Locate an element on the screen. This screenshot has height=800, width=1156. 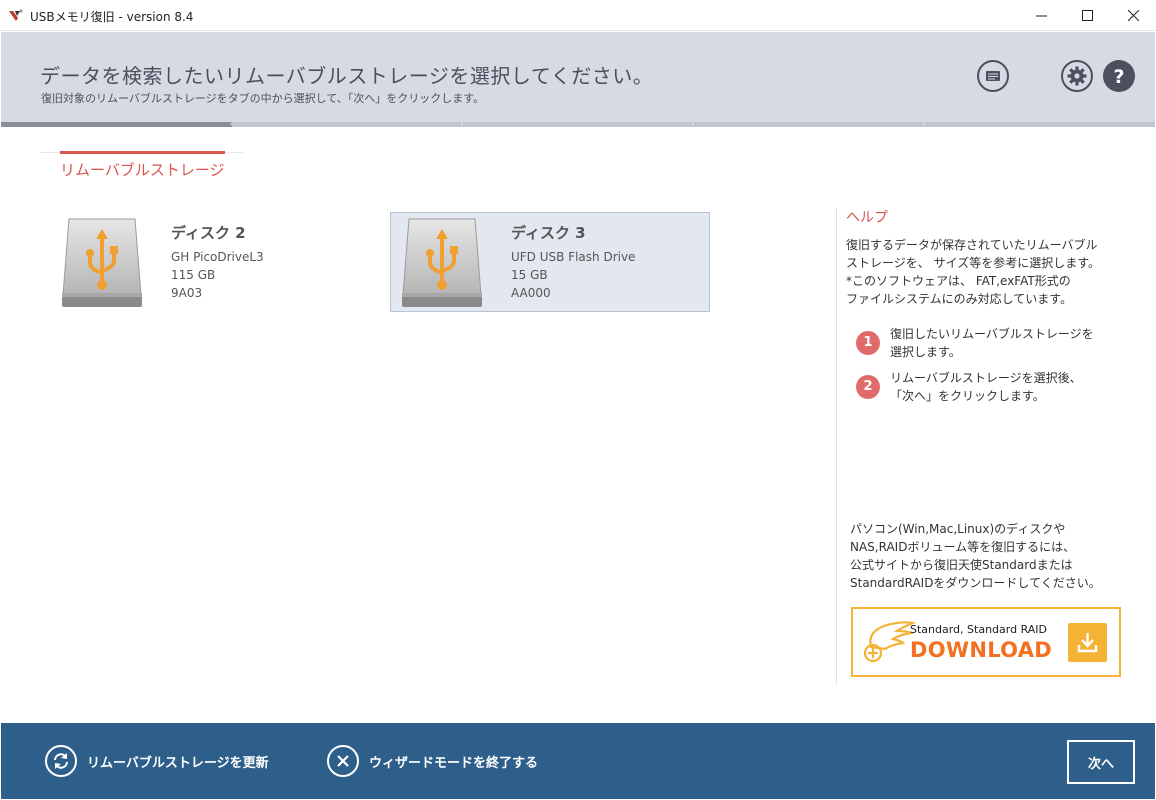
window-titlebar: USBメモリ復旧 - version 8.4 is located at coordinates (578, 15).